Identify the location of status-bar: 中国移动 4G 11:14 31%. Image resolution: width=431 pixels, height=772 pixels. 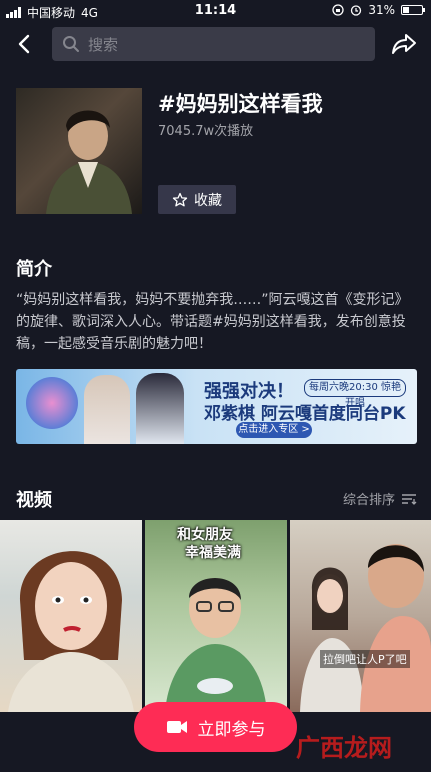
(215, 11).